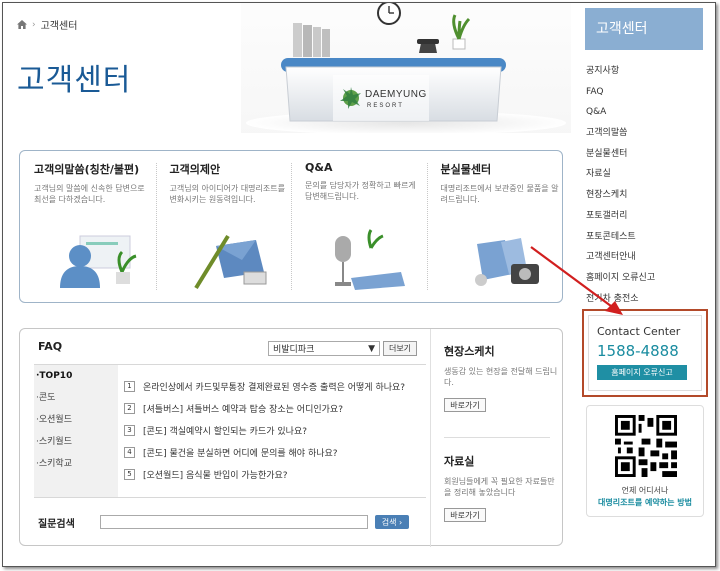 This screenshot has width=720, height=571. Describe the element at coordinates (319, 167) in the screenshot. I see `quick-item-title: Q&A` at that location.